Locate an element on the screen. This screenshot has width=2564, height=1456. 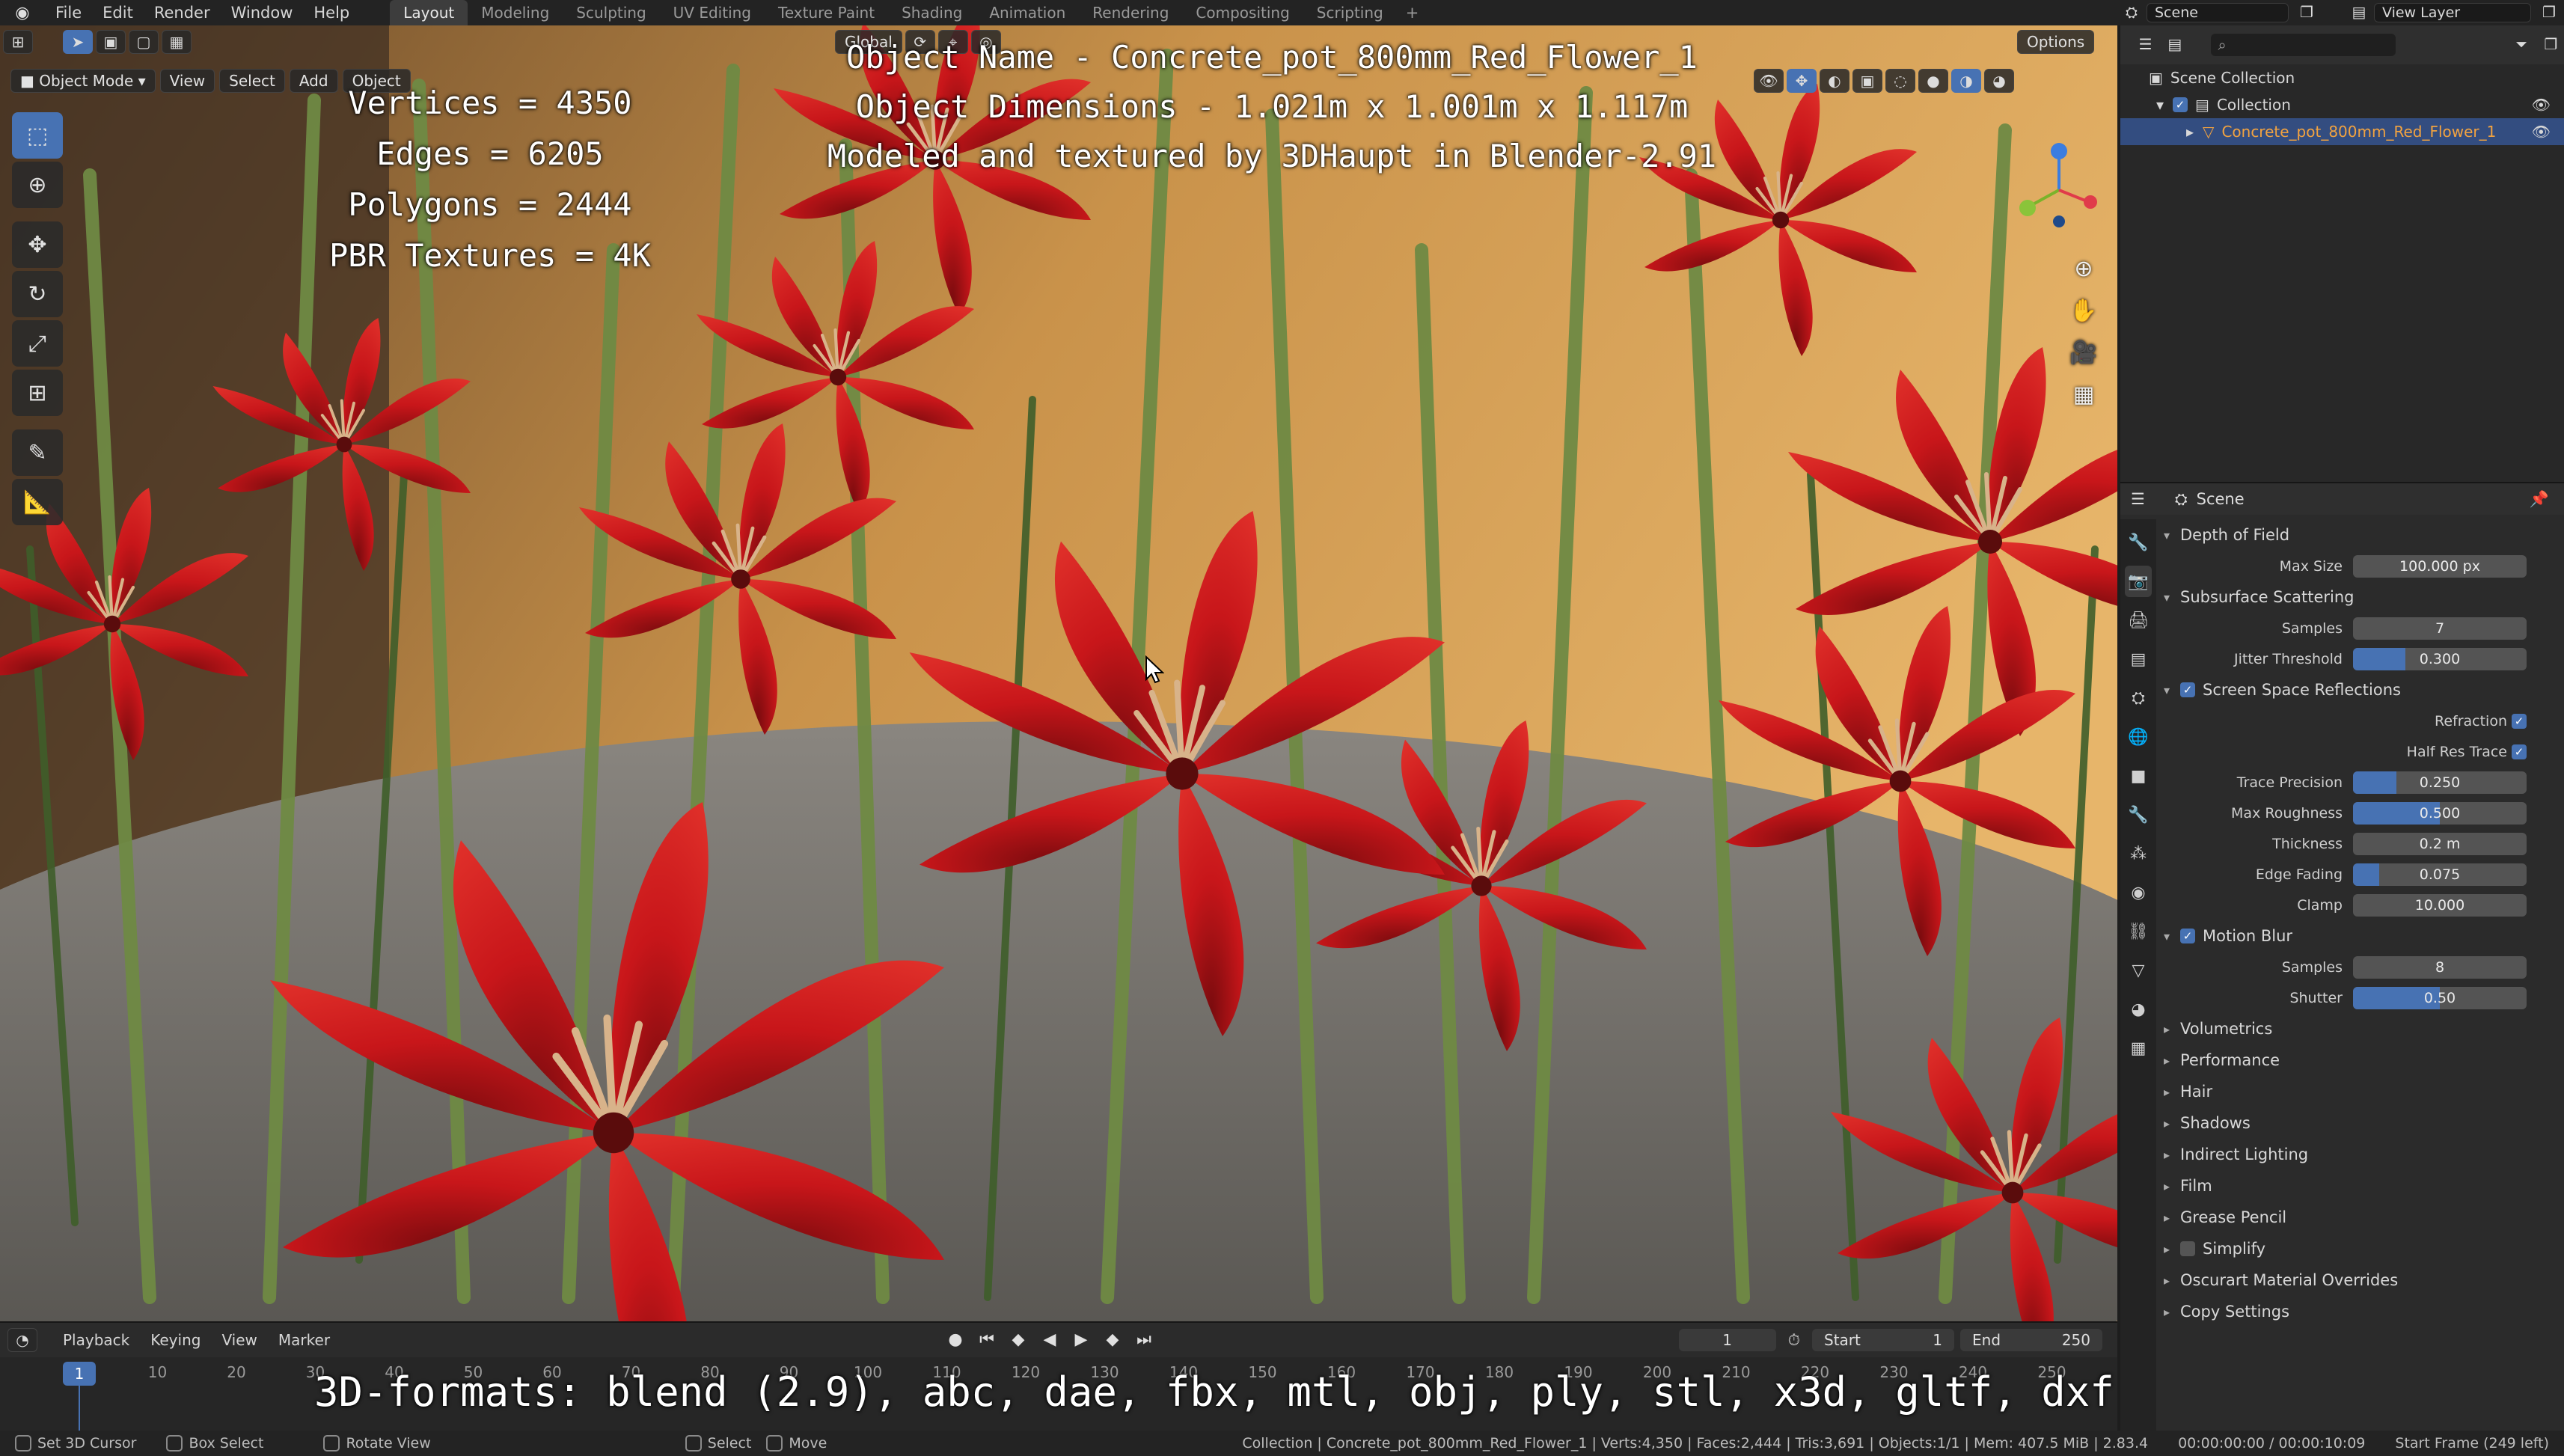
keying-menu: Keying is located at coordinates (175, 1340).